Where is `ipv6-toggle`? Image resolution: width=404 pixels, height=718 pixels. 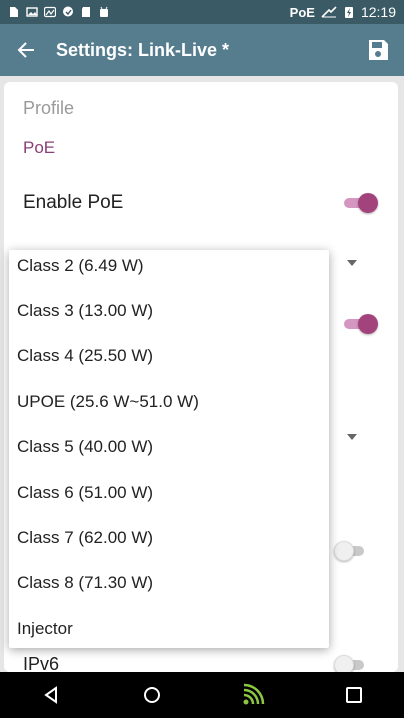
ipv6-toggle is located at coordinates (352, 663).